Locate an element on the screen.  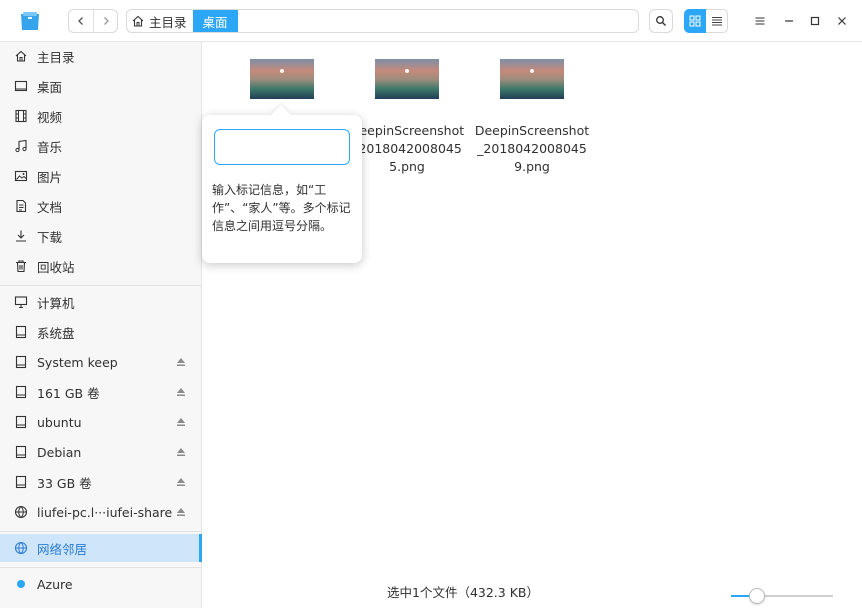
sidebar-item-downloads: 下载 is located at coordinates (101, 236).